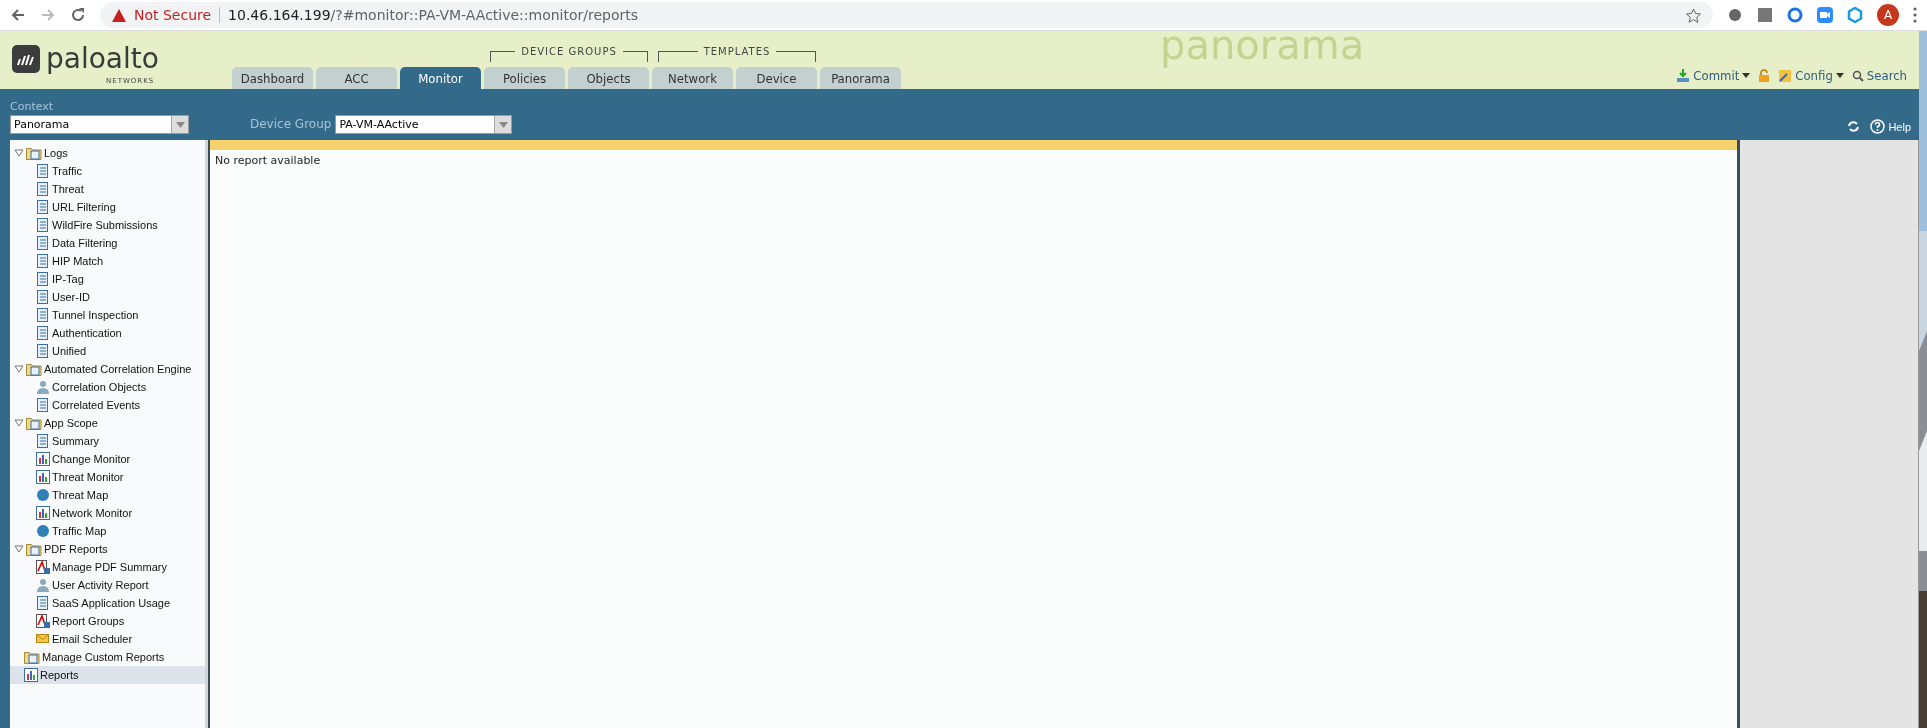 The height and width of the screenshot is (728, 1927). What do you see at coordinates (484, 15) in the screenshot?
I see `url-path: /?#monitor::PA-VM-AActive::monitor/reports` at bounding box center [484, 15].